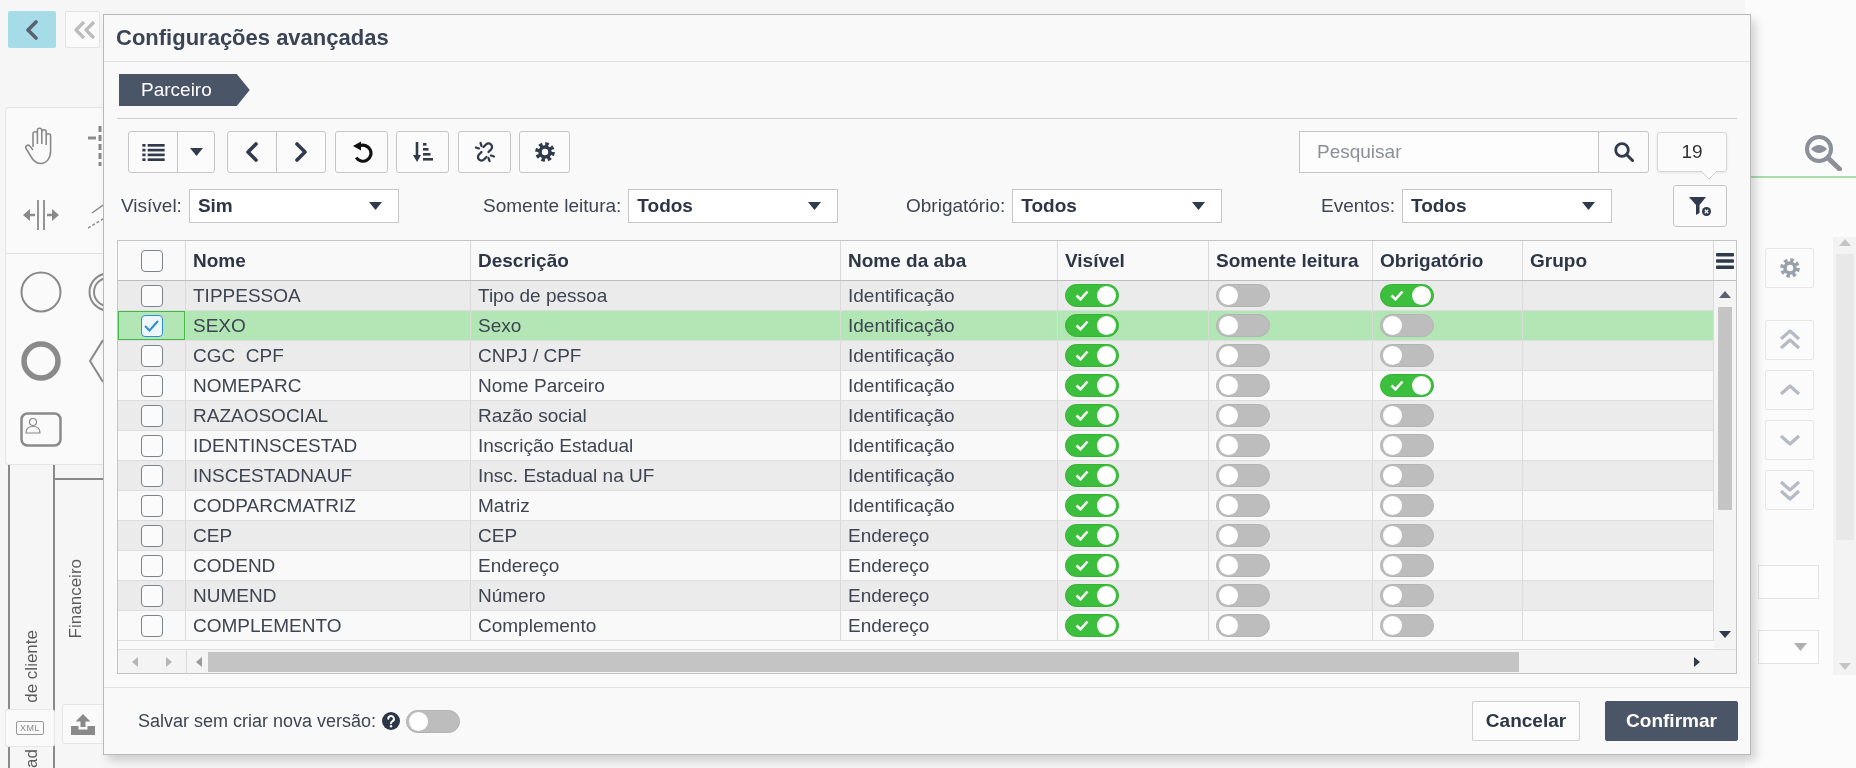 The height and width of the screenshot is (768, 1856). Describe the element at coordinates (82, 724) in the screenshot. I see `upload-button` at that location.